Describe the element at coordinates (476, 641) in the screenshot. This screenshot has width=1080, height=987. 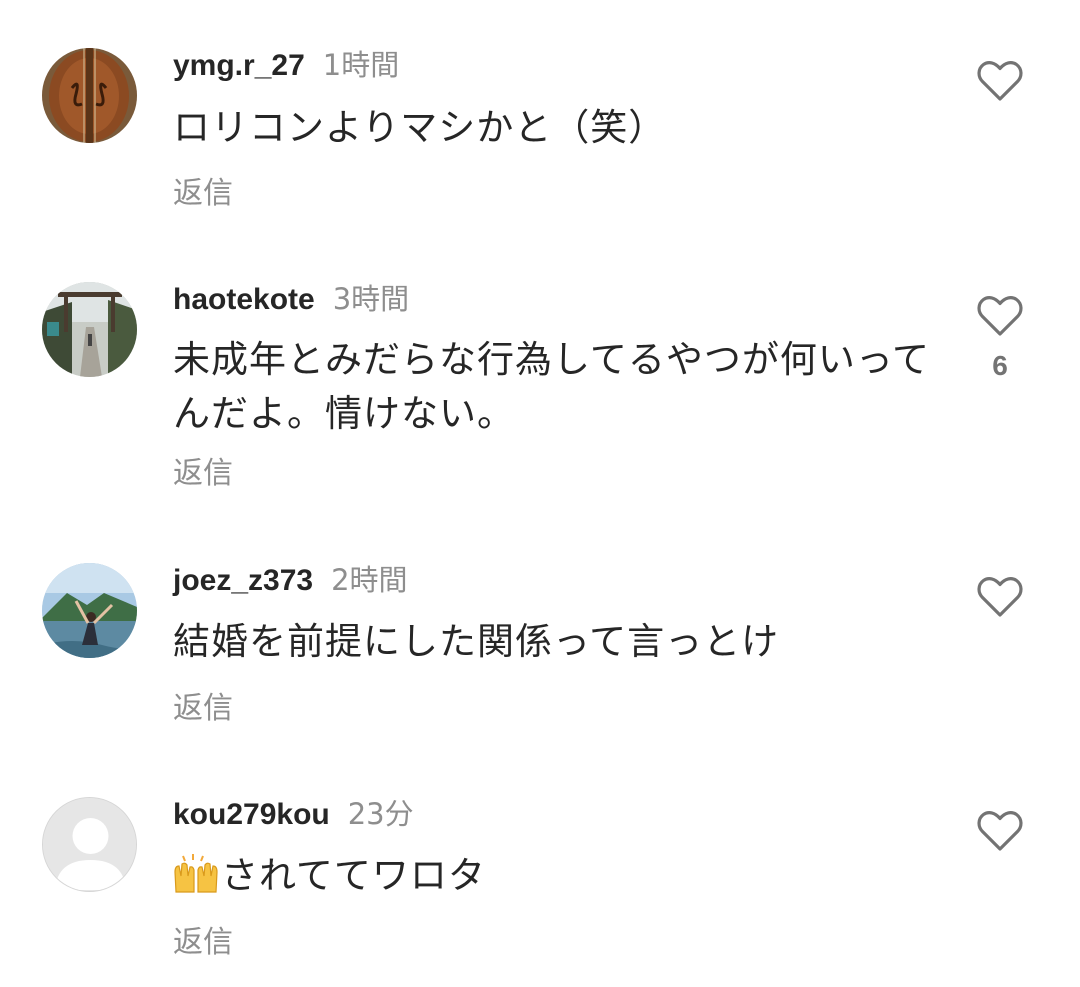
I see `comment-text: 結婚を前提にした関係って言っとけ` at that location.